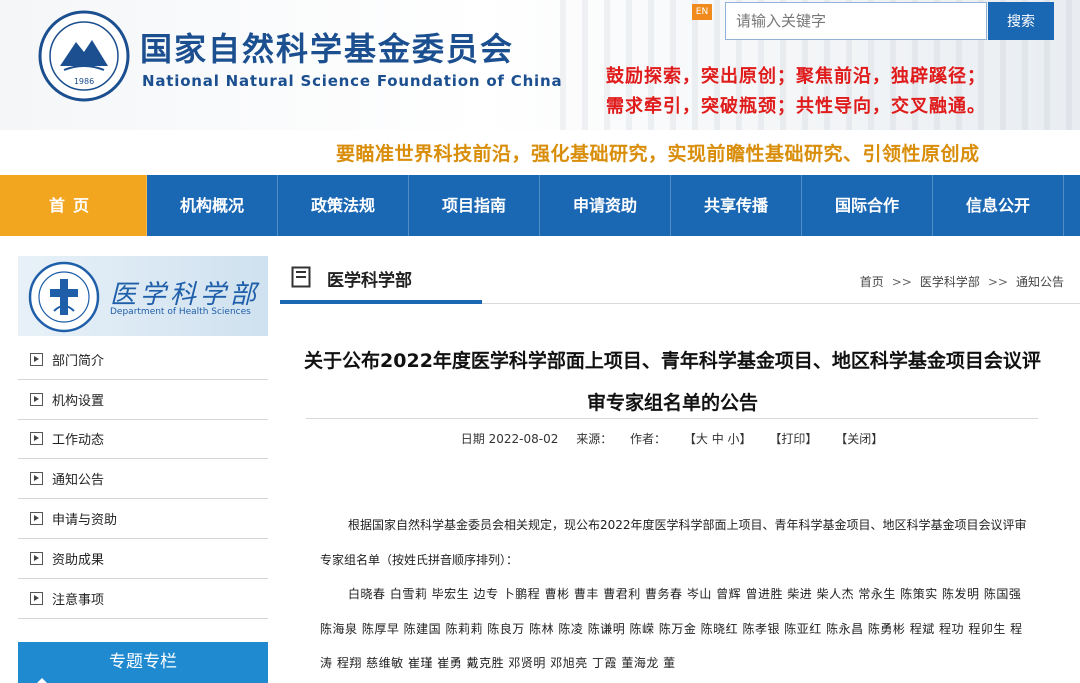  What do you see at coordinates (64, 297) in the screenshot?
I see `department-logo` at bounding box center [64, 297].